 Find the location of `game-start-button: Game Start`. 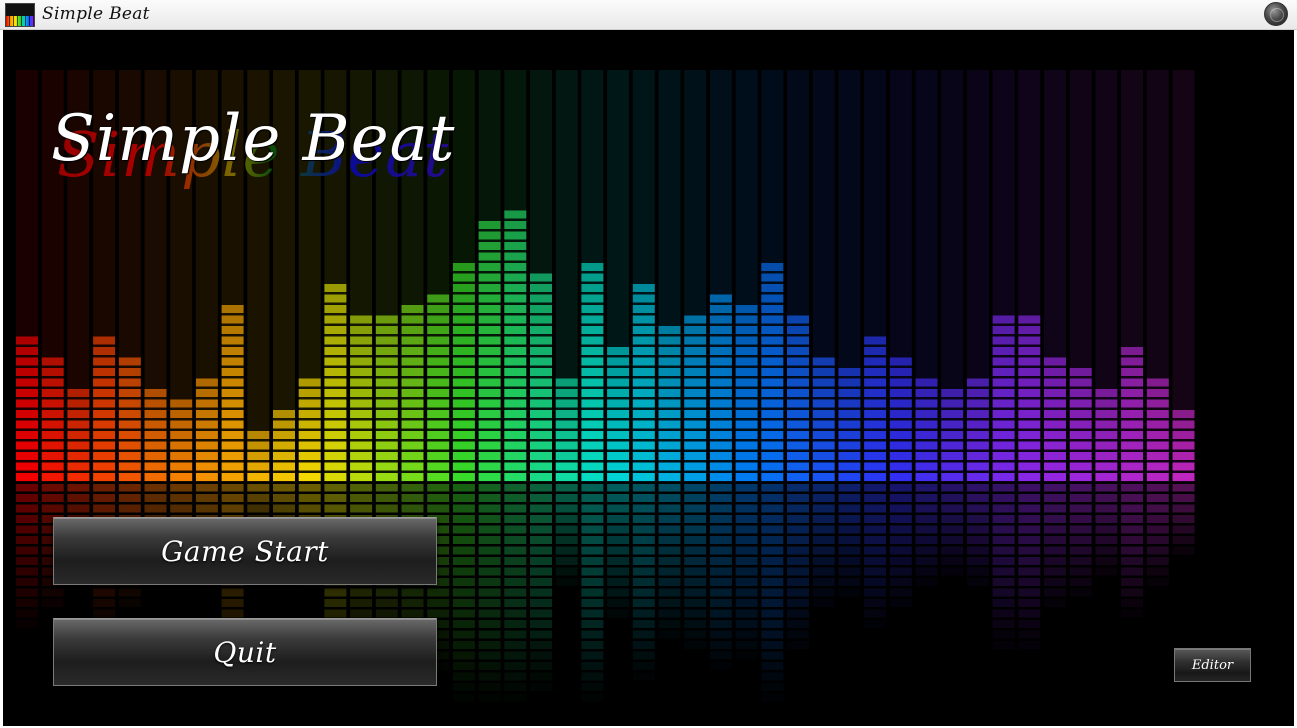

game-start-button: Game Start is located at coordinates (245, 551).